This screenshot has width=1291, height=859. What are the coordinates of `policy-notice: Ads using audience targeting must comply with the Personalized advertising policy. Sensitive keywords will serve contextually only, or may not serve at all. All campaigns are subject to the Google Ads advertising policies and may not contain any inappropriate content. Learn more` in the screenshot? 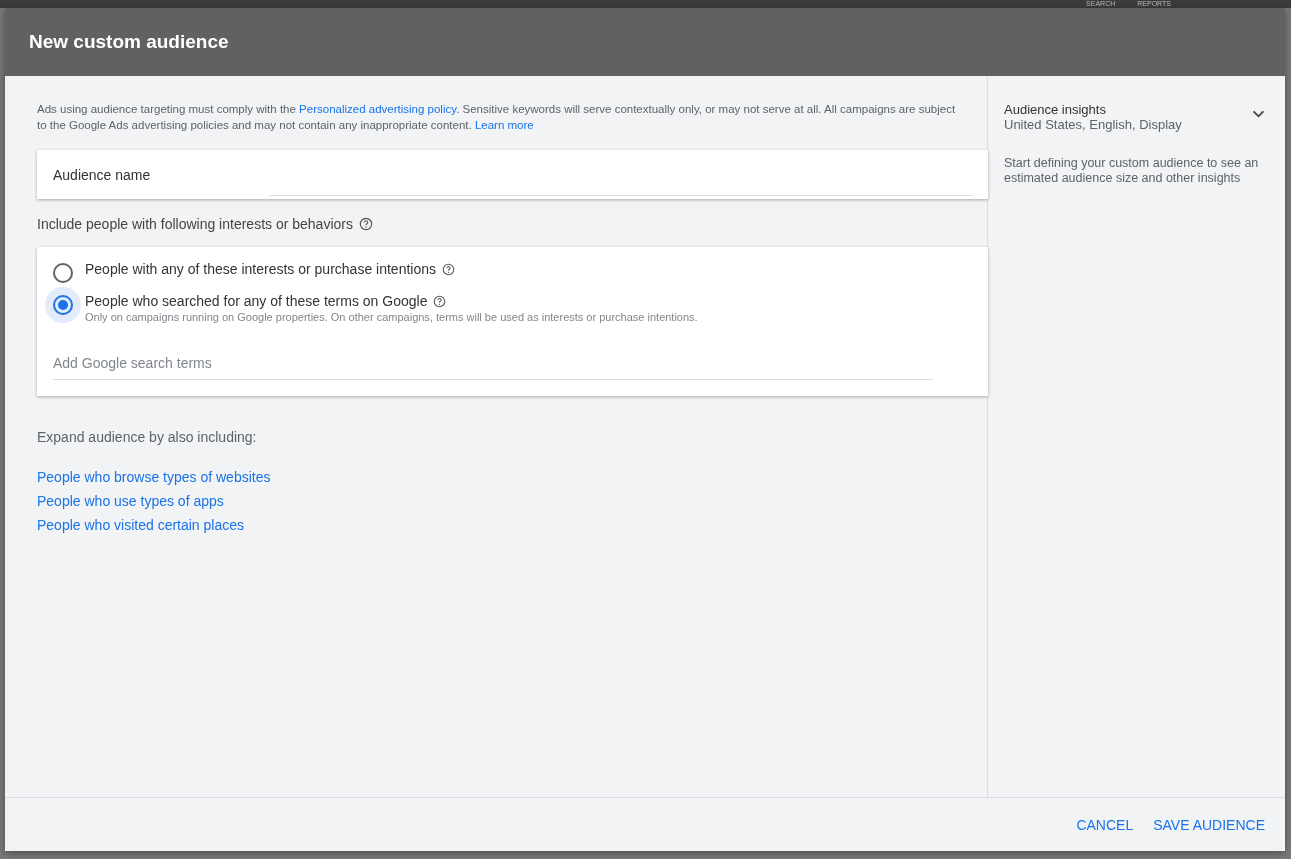 It's located at (497, 117).